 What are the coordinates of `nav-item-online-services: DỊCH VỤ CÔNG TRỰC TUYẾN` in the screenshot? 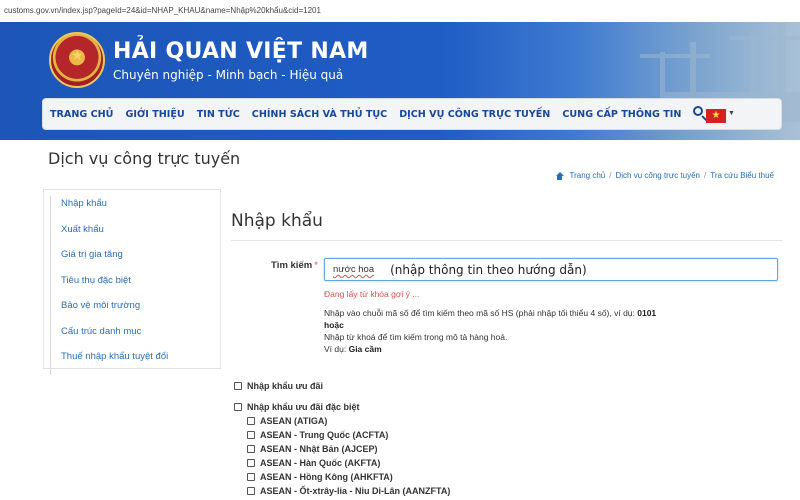 It's located at (474, 114).